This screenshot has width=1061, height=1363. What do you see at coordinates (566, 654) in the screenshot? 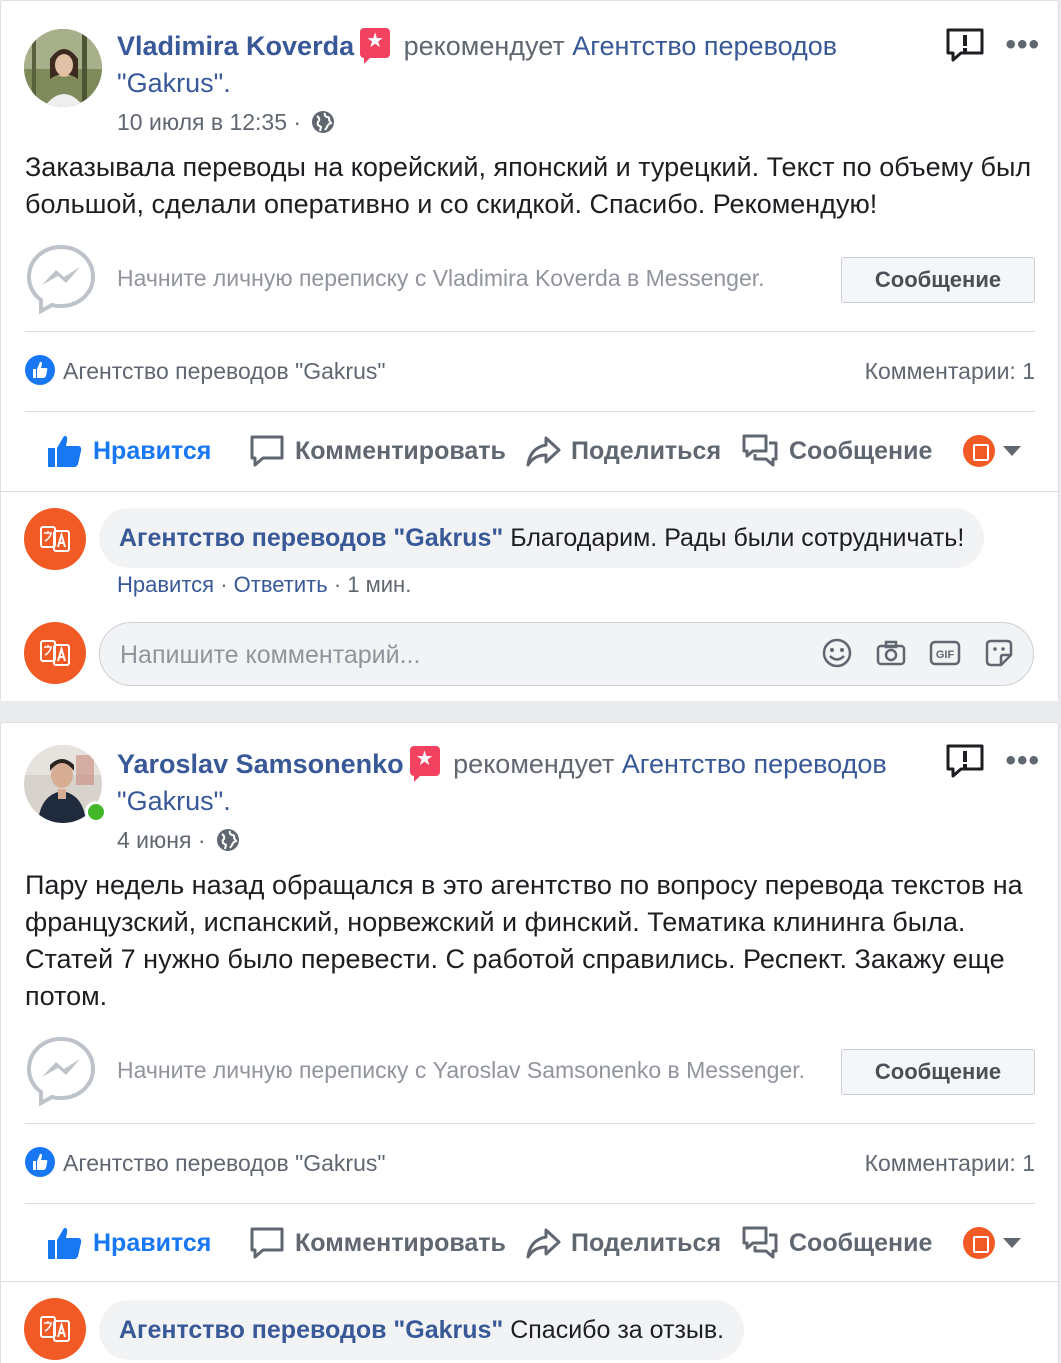
I see `comment-input: Напишите комментарий... GIF` at bounding box center [566, 654].